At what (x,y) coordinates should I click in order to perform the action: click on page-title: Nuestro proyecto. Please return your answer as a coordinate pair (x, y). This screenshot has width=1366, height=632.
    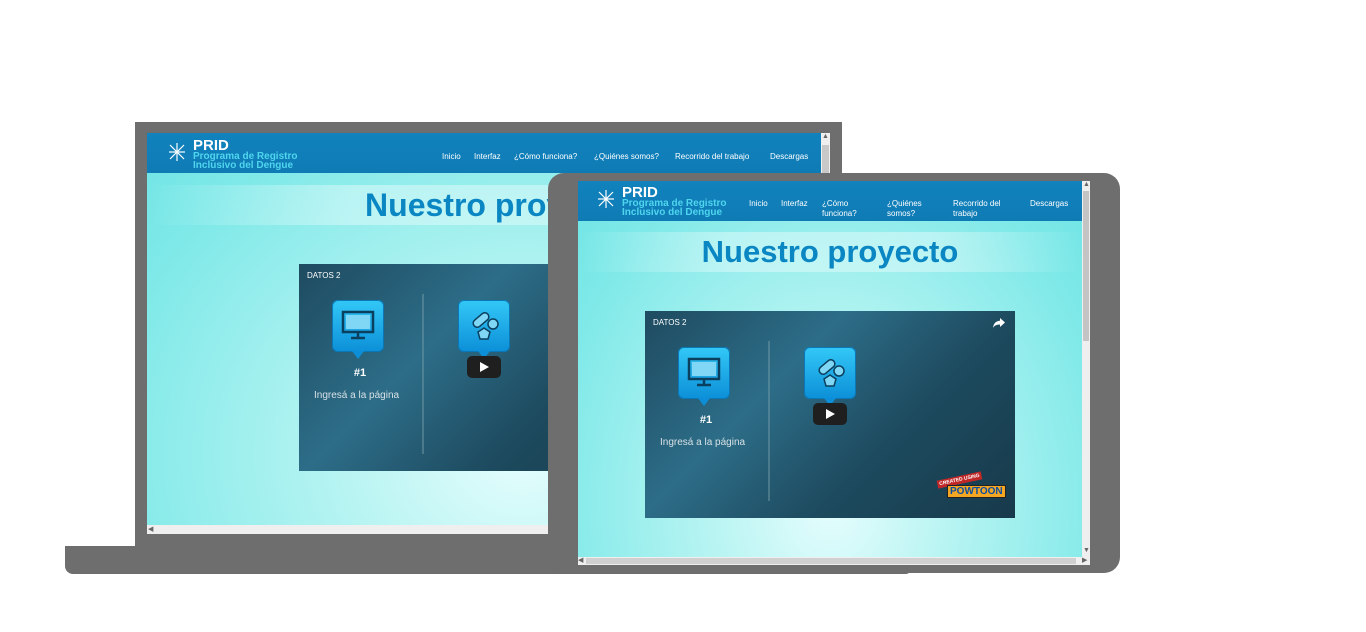
    Looking at the image, I should click on (830, 251).